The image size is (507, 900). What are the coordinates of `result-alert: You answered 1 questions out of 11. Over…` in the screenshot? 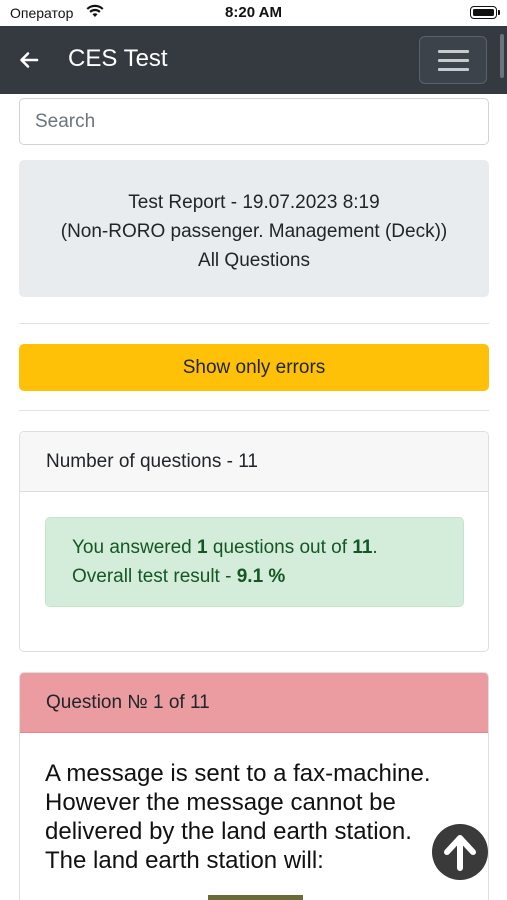 It's located at (254, 562).